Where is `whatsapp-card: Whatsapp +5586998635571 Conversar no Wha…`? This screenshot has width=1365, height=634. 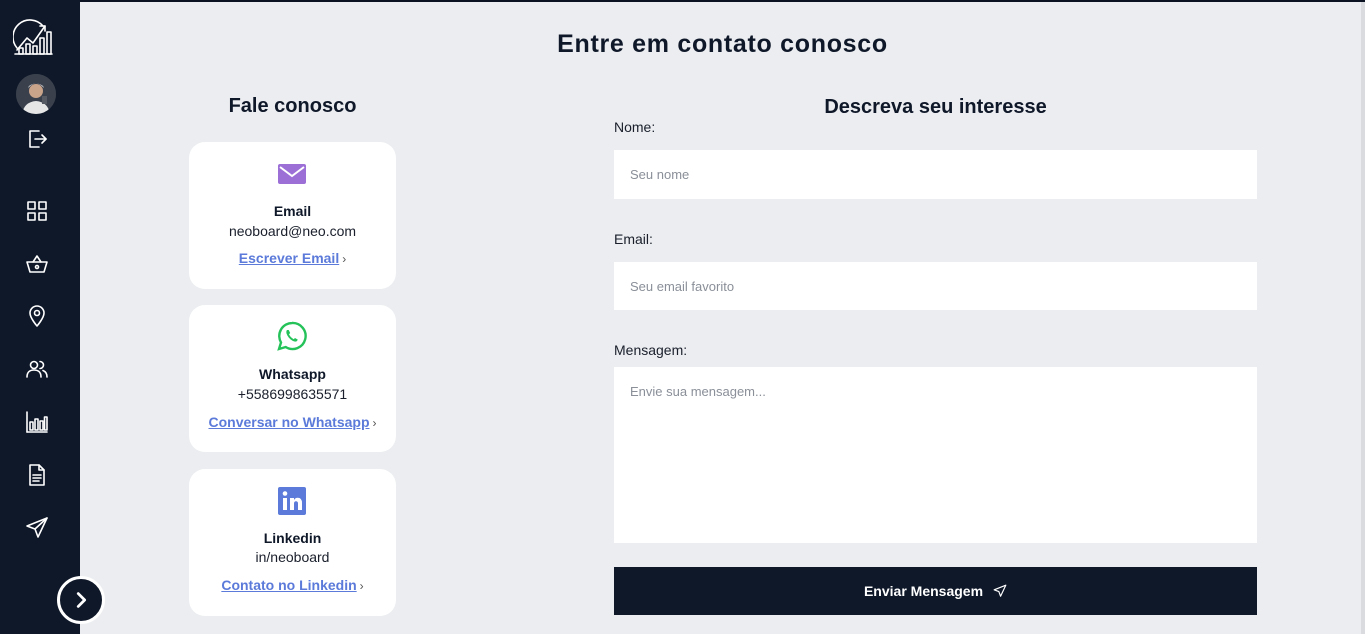 whatsapp-card: Whatsapp +5586998635571 Conversar no Wha… is located at coordinates (292, 378).